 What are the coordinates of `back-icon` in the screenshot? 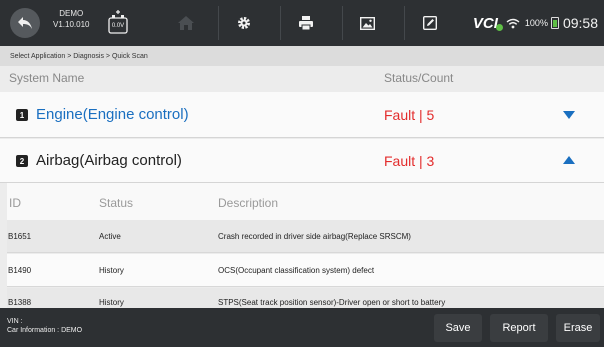 It's located at (25, 23).